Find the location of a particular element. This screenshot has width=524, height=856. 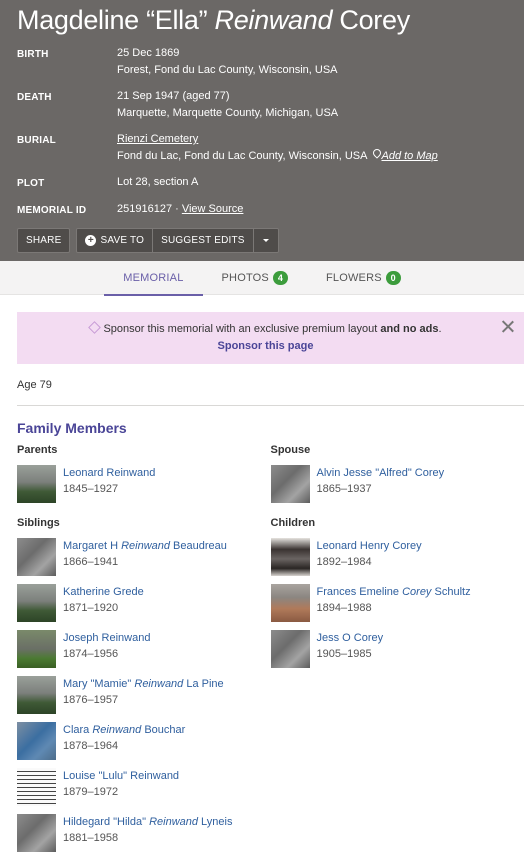

flowers-count-badge: 0 is located at coordinates (393, 278).